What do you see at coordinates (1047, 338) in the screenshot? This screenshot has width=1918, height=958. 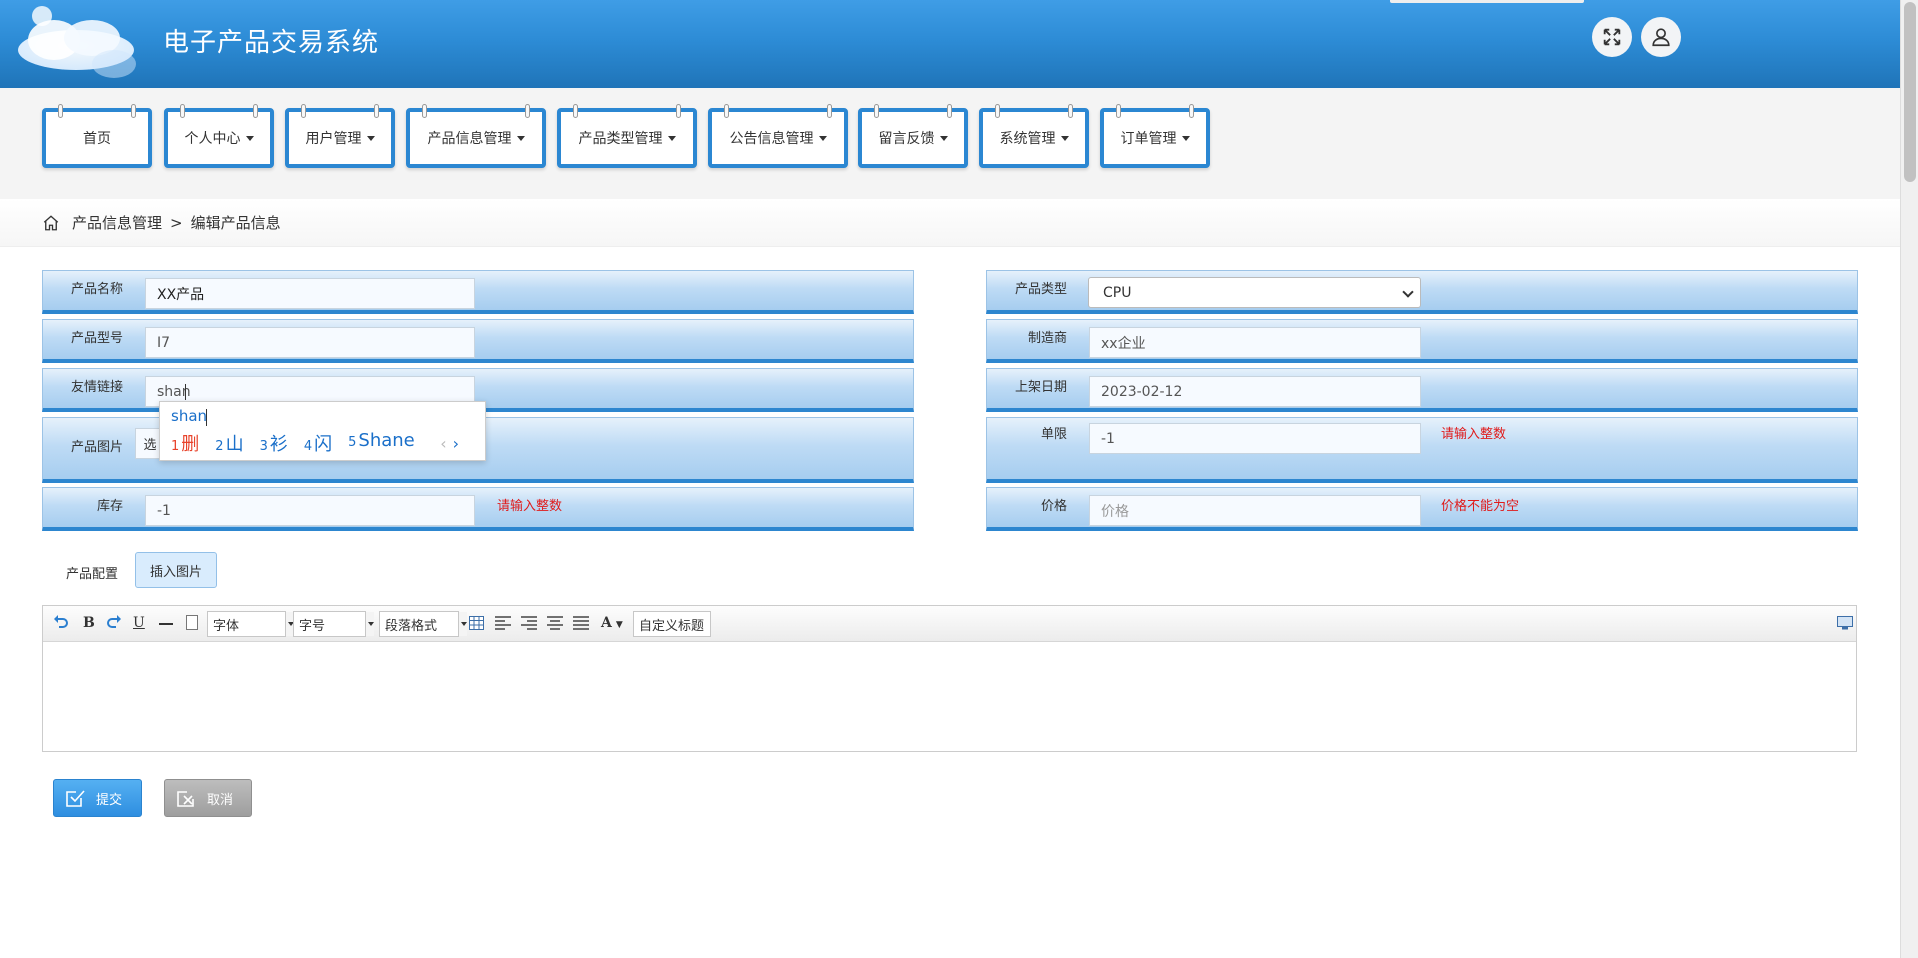 I see `maker-label: 制造商` at bounding box center [1047, 338].